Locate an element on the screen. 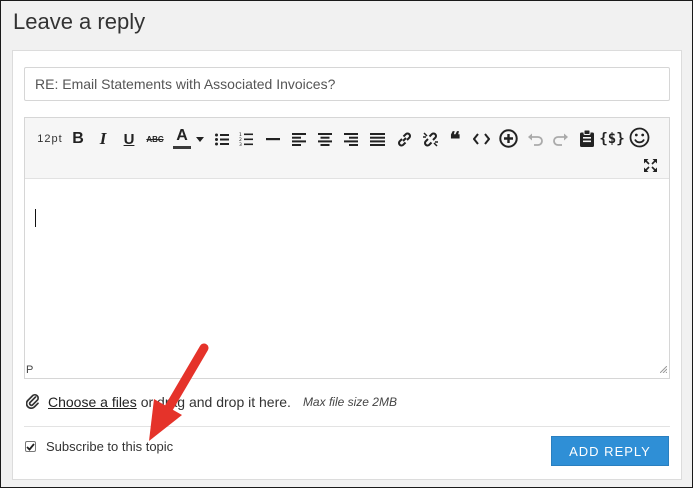 This screenshot has height=489, width=693. bullet-list-icon is located at coordinates (222, 139).